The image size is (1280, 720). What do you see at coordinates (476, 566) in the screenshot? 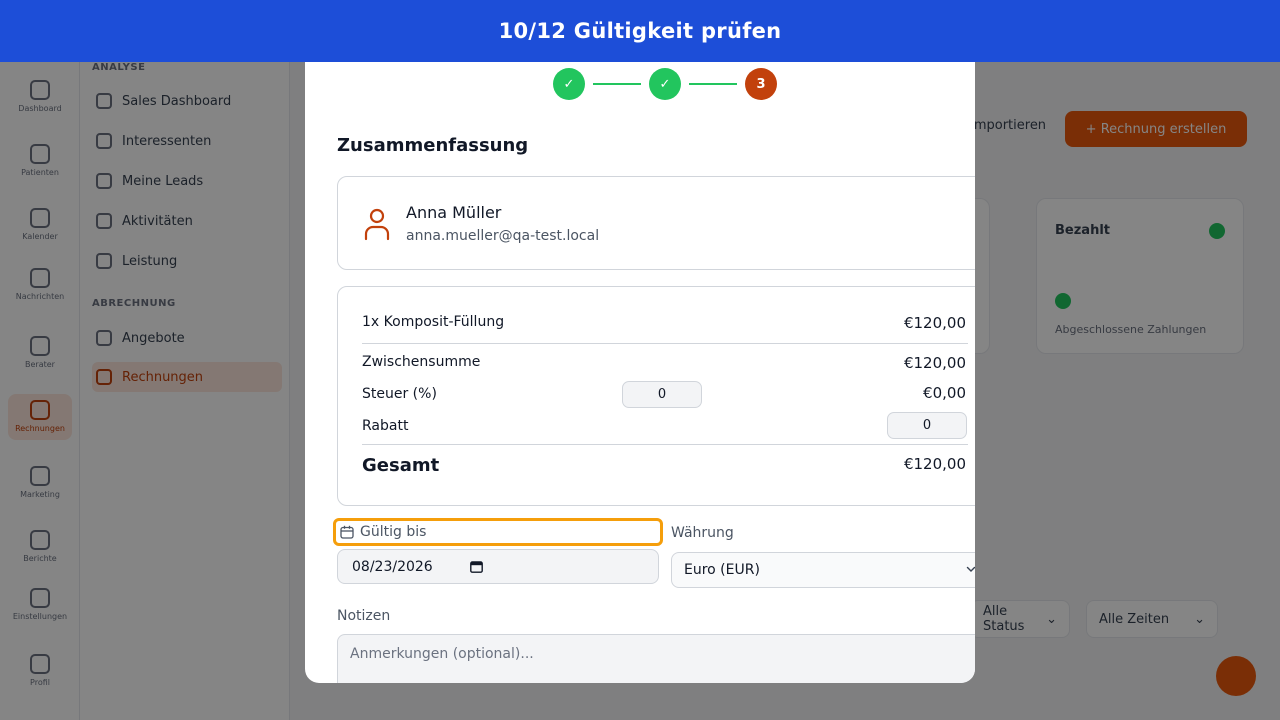
I see `calendar-picker-icon` at bounding box center [476, 566].